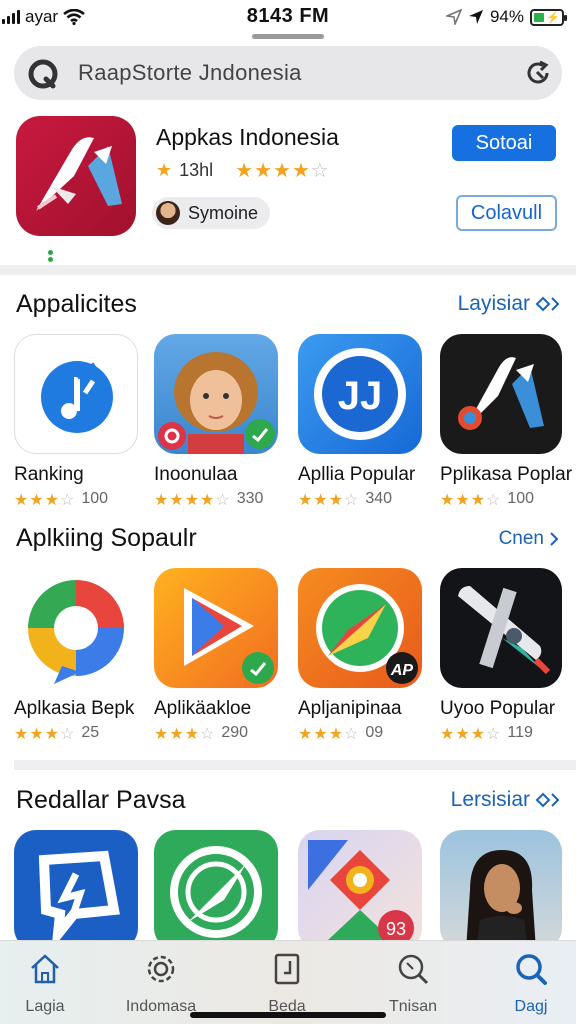  What do you see at coordinates (223, 212) in the screenshot?
I see `user-name: Symoine` at bounding box center [223, 212].